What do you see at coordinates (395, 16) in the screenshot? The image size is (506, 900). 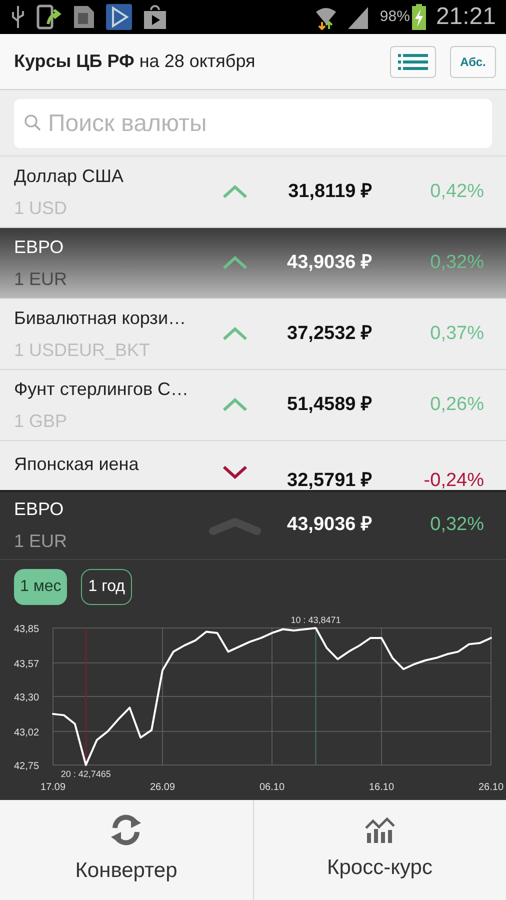 I see `battery-percent: 98%` at bounding box center [395, 16].